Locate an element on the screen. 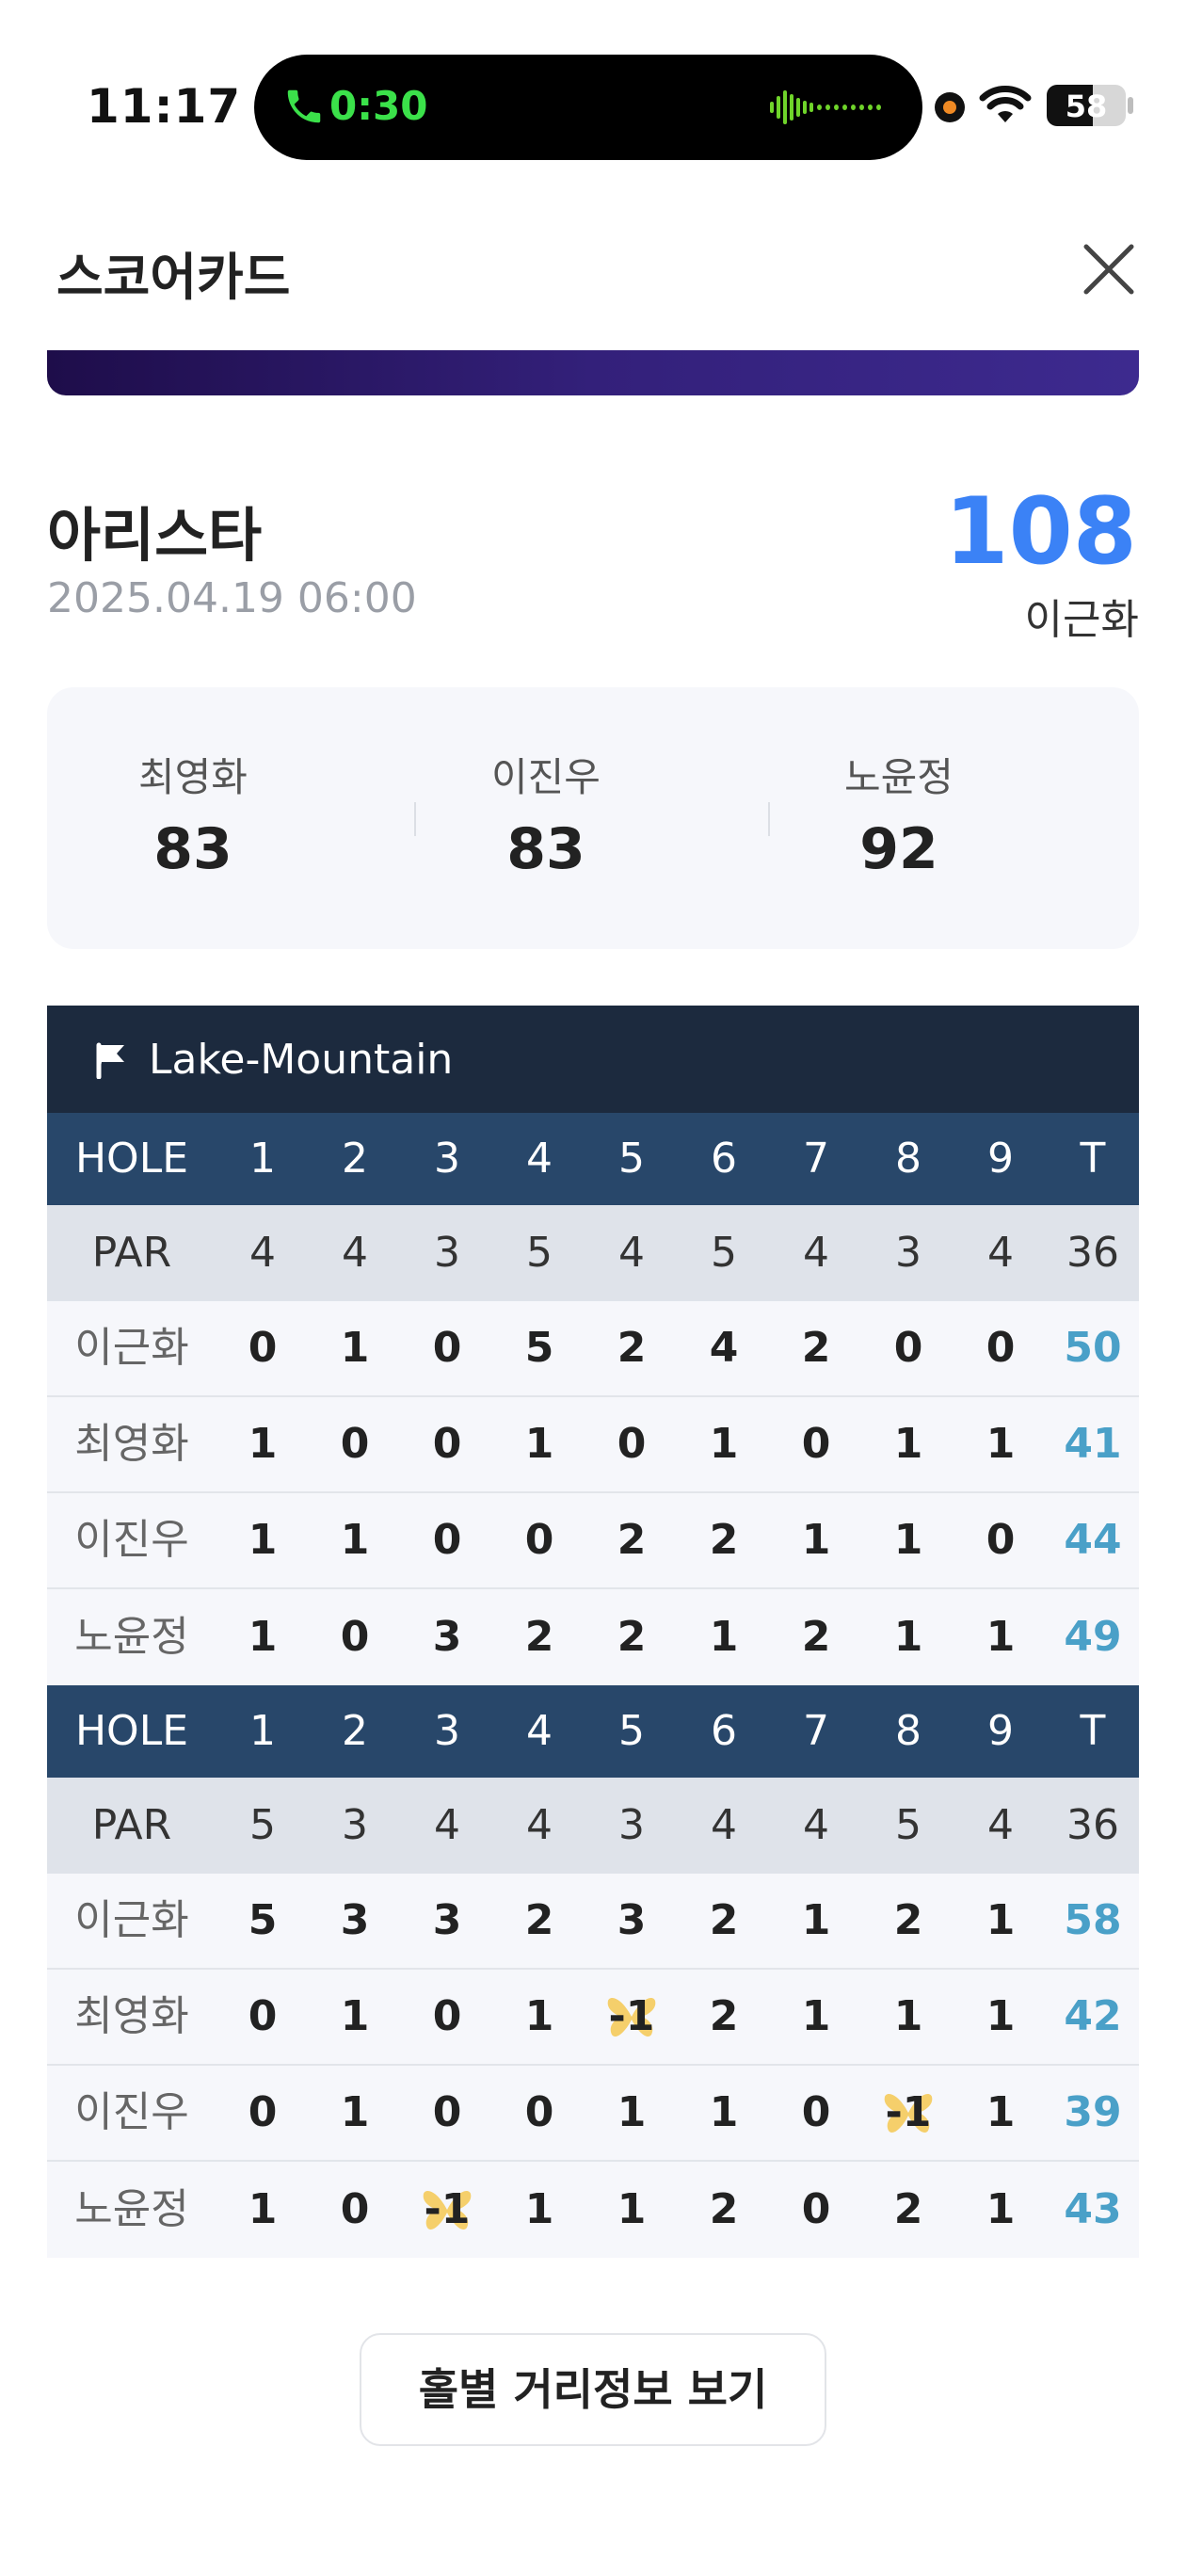 Image resolution: width=1186 pixels, height=2576 pixels. total-label: T is located at coordinates (1093, 1731).